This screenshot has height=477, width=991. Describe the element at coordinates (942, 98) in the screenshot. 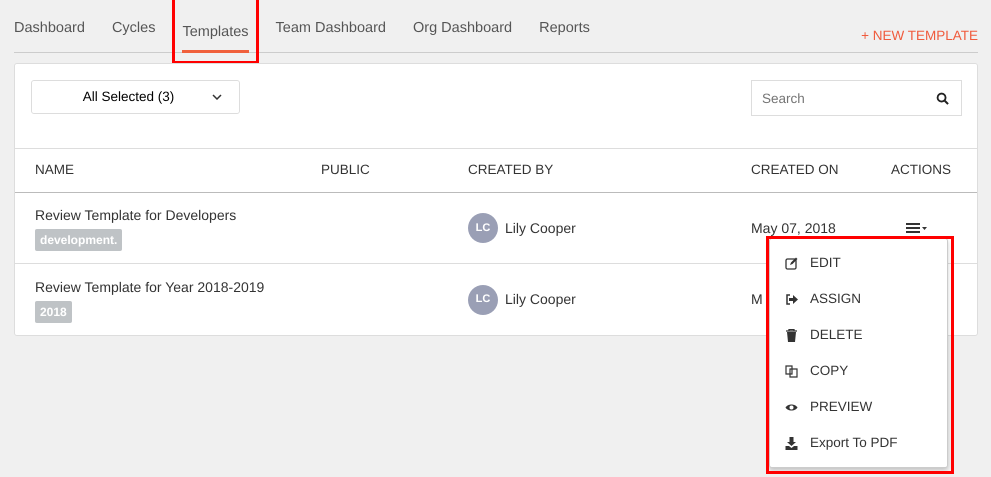

I see `search-icon` at that location.